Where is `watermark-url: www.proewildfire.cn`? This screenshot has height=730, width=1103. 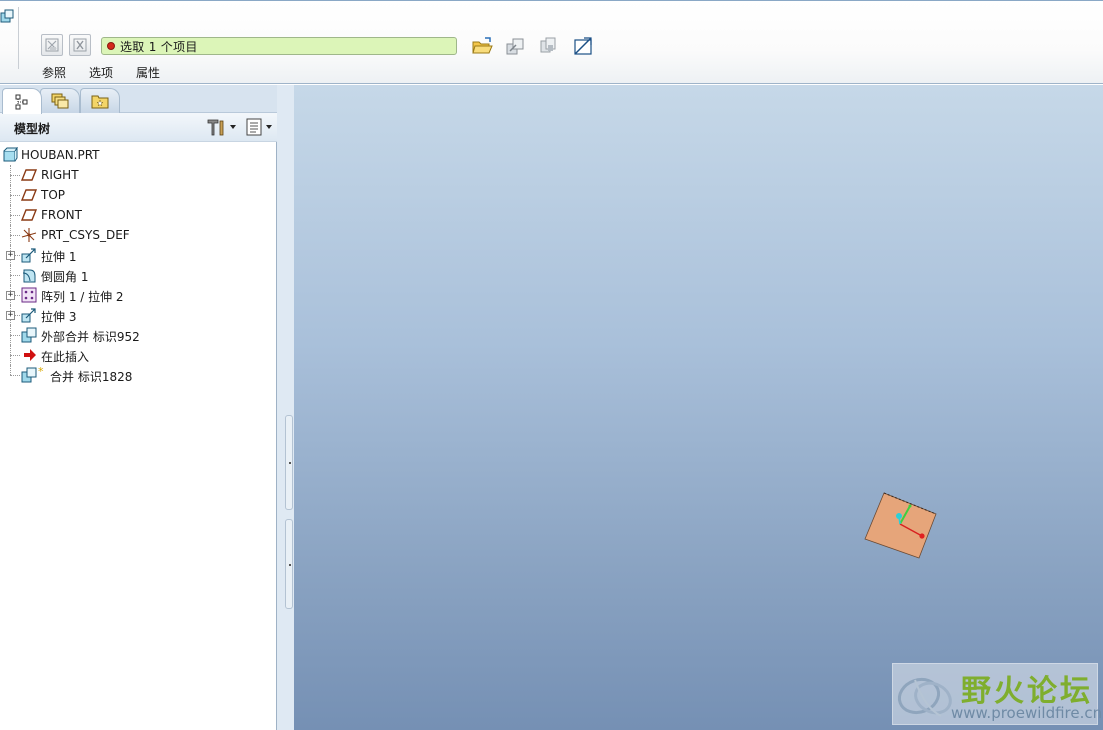 watermark-url: www.proewildfire.cn is located at coordinates (1027, 713).